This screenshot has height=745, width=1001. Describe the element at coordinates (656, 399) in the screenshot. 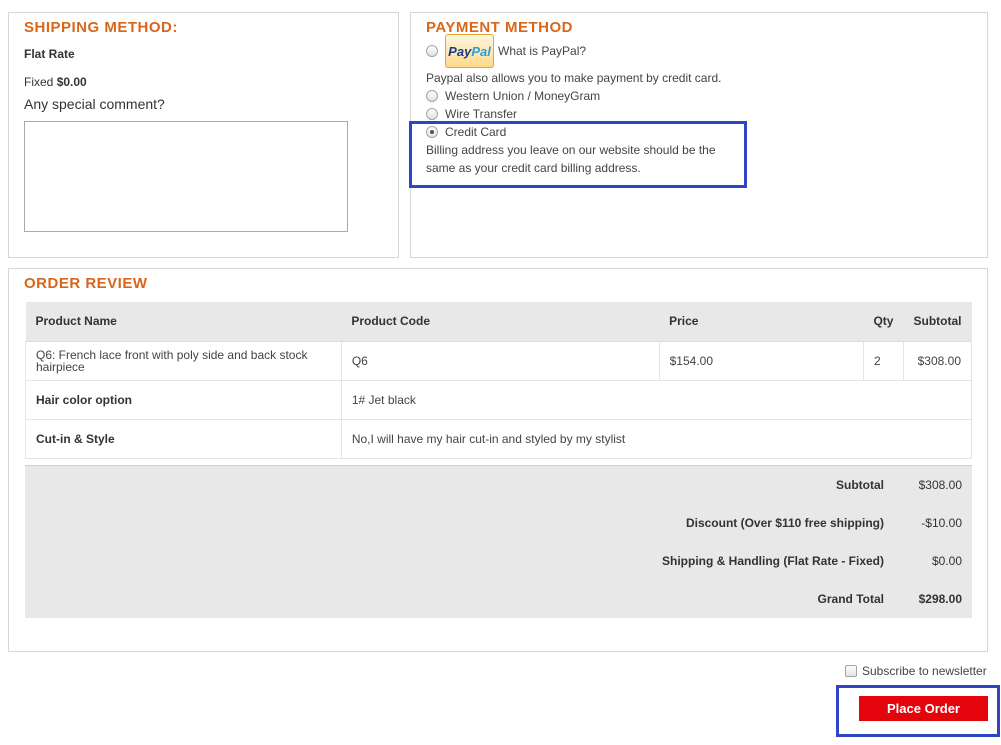

I see `option-value-hair-color: 1# Jet black` at that location.